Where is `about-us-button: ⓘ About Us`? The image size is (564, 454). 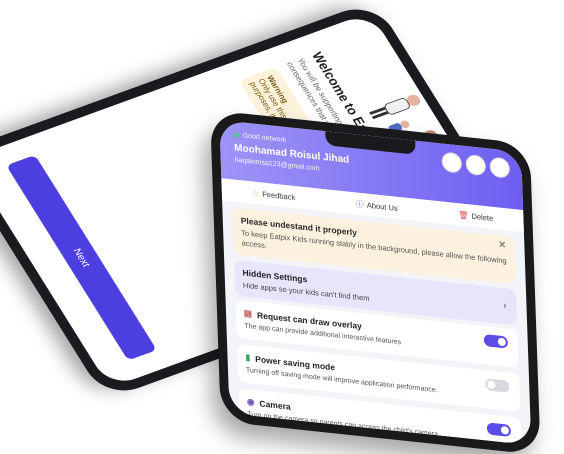
about-us-button: ⓘ About Us is located at coordinates (377, 205).